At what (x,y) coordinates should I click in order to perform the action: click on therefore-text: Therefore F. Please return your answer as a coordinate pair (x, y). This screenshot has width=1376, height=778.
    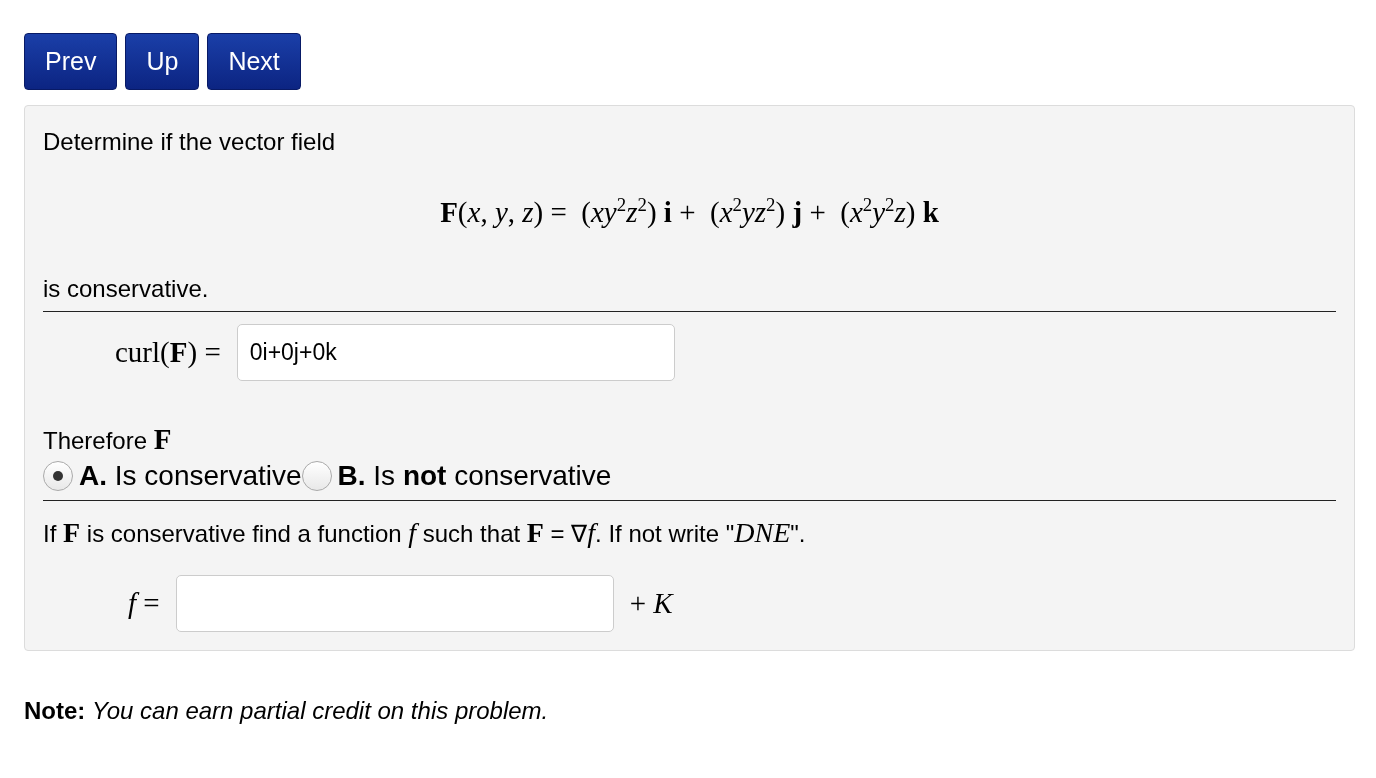
    Looking at the image, I should click on (108, 439).